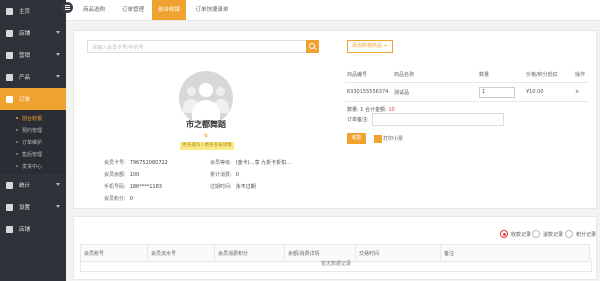 This screenshot has height=281, width=600. I want to click on member-expiry: 过期时间: 永不过期, so click(233, 187).